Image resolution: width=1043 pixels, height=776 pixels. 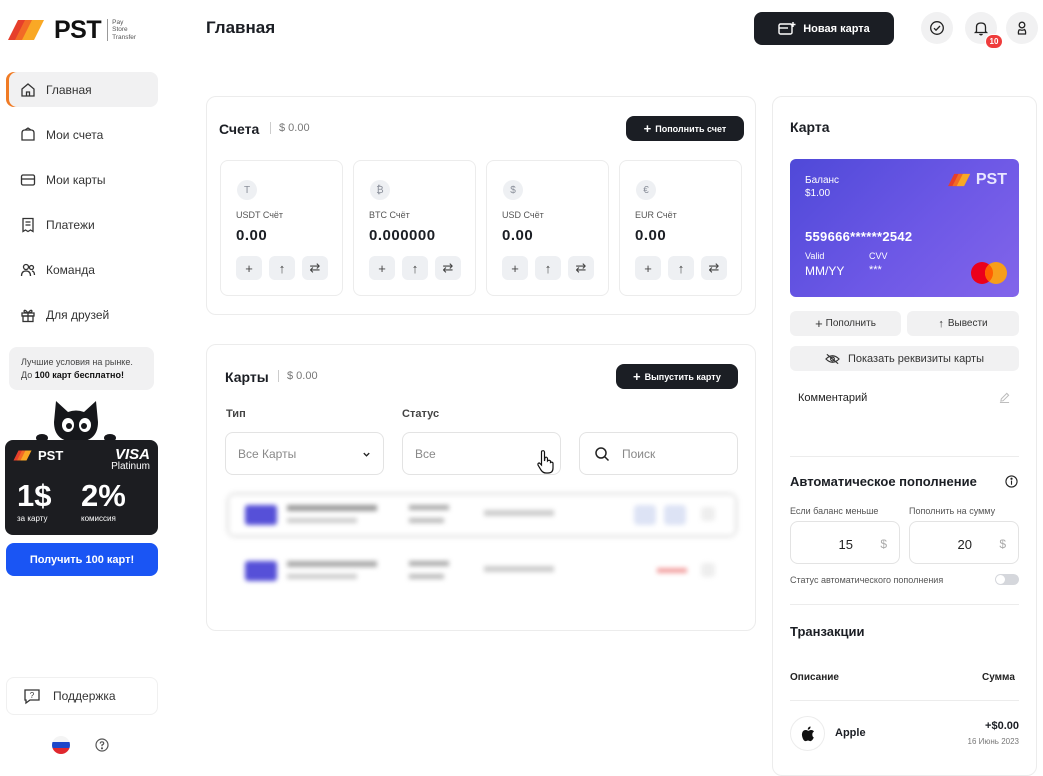 I want to click on receipt-icon, so click(x=28, y=225).